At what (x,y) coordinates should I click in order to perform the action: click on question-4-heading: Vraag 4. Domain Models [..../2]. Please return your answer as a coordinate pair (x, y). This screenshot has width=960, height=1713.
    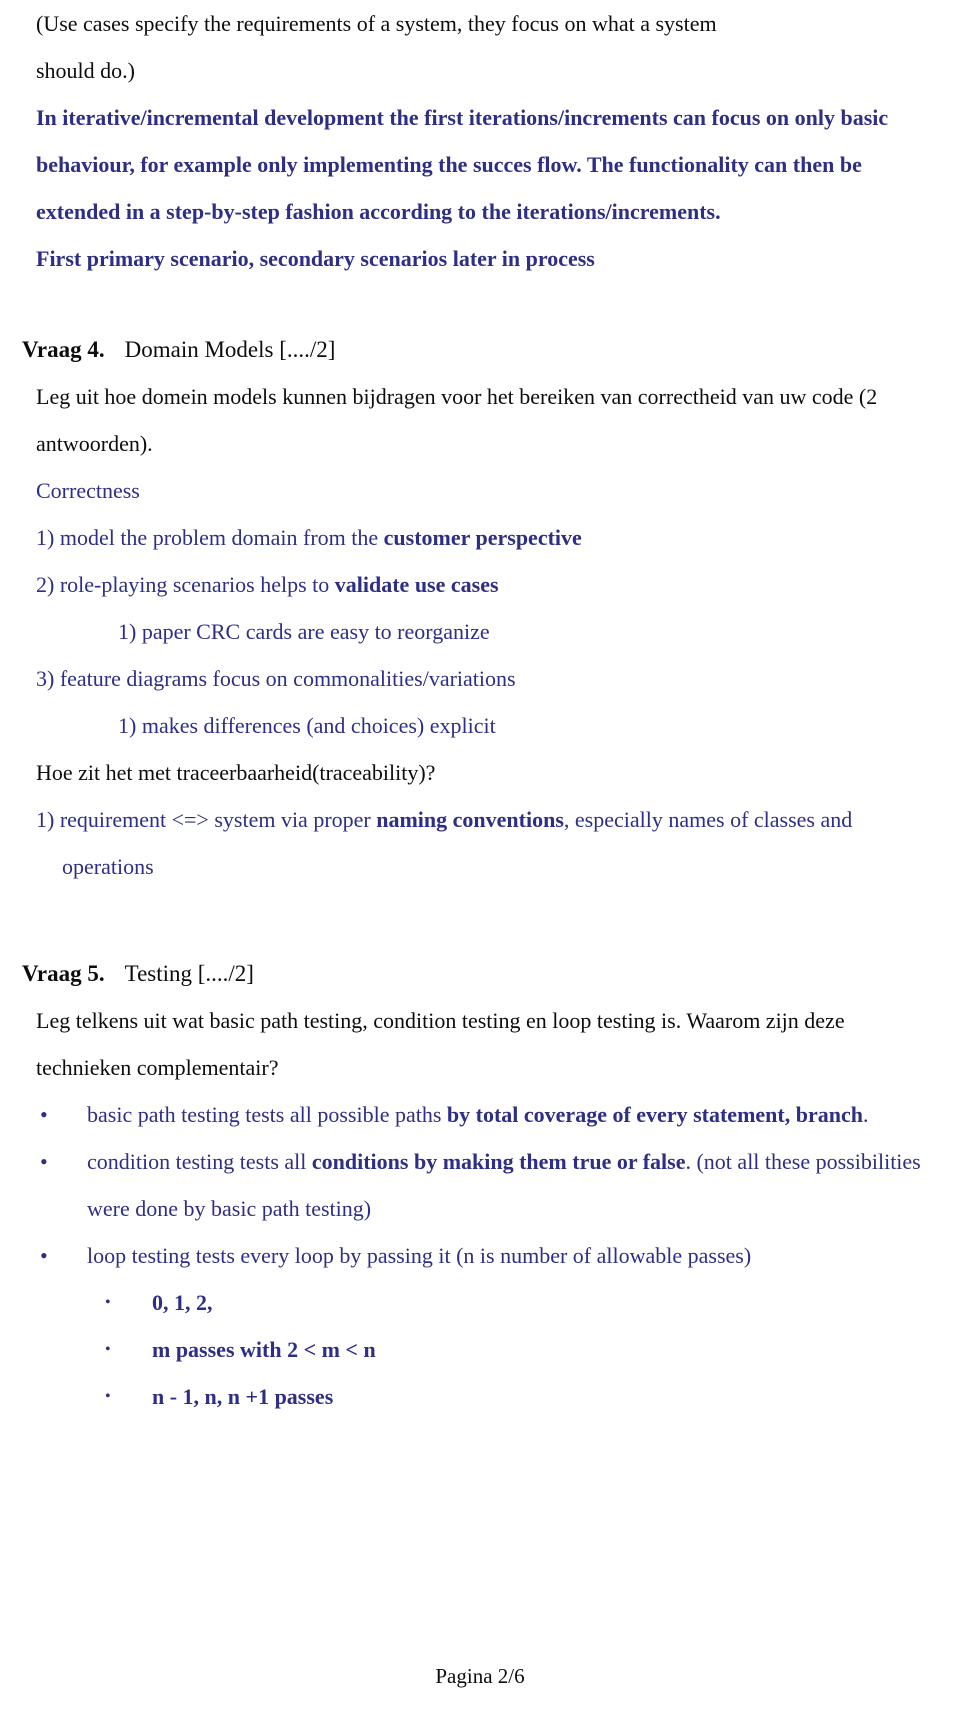
    Looking at the image, I should click on (477, 349).